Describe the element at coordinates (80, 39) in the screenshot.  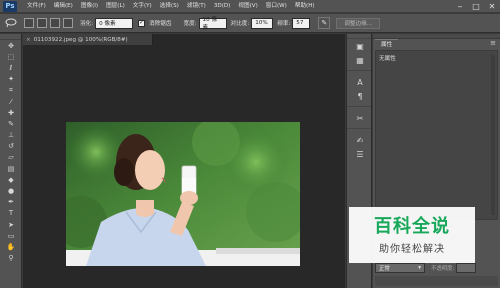
I see `document-title: 01103922.jpeg @ 100%(RGB/8#)` at that location.